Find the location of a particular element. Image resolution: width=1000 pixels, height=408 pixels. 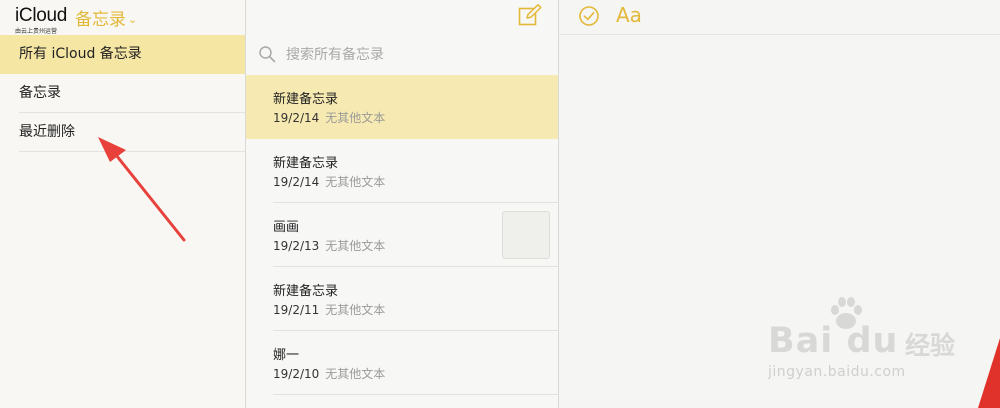

note-meta: 19/2/10 无其他文本 is located at coordinates (329, 373).